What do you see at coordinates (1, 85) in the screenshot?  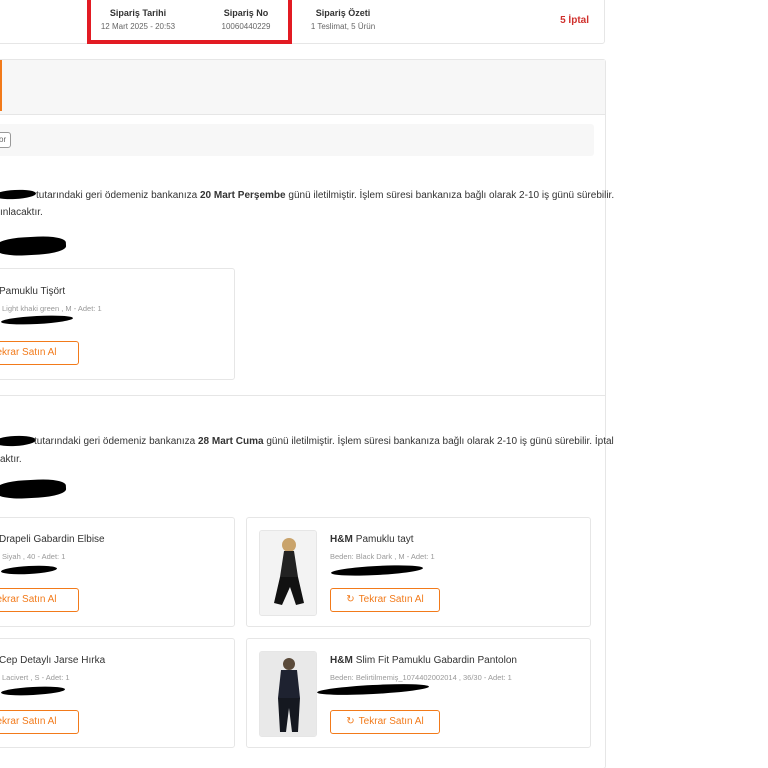 I see `header-accent-bar` at bounding box center [1, 85].